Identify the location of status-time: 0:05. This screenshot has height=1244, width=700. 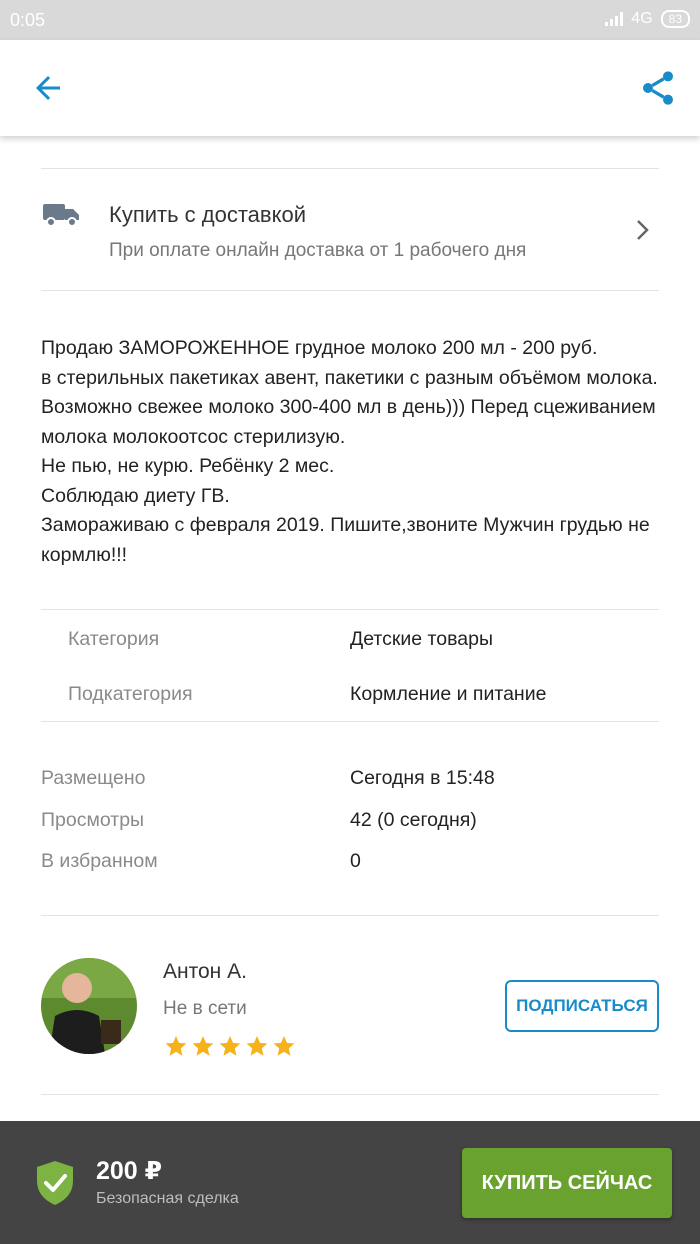
(28, 20).